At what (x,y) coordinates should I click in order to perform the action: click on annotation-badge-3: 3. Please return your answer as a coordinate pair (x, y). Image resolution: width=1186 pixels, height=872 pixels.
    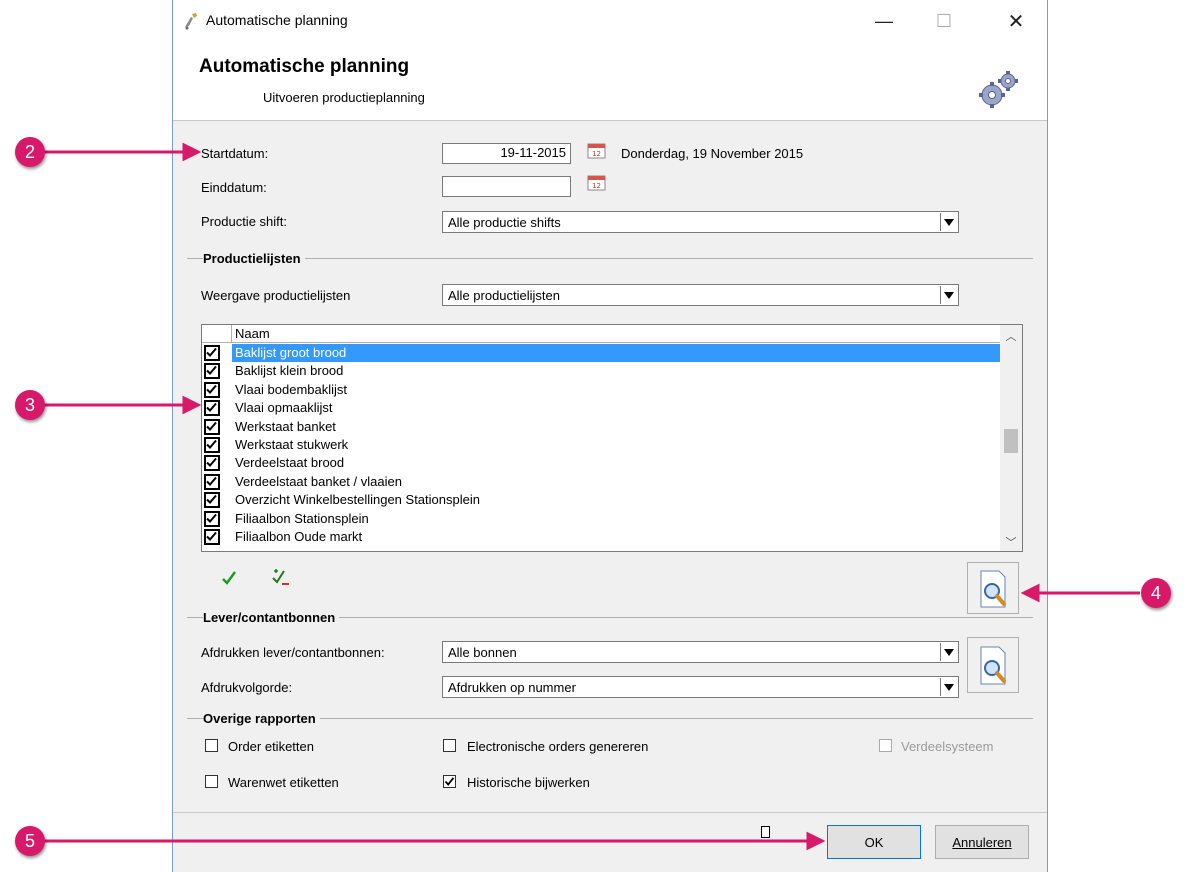
    Looking at the image, I should click on (30, 405).